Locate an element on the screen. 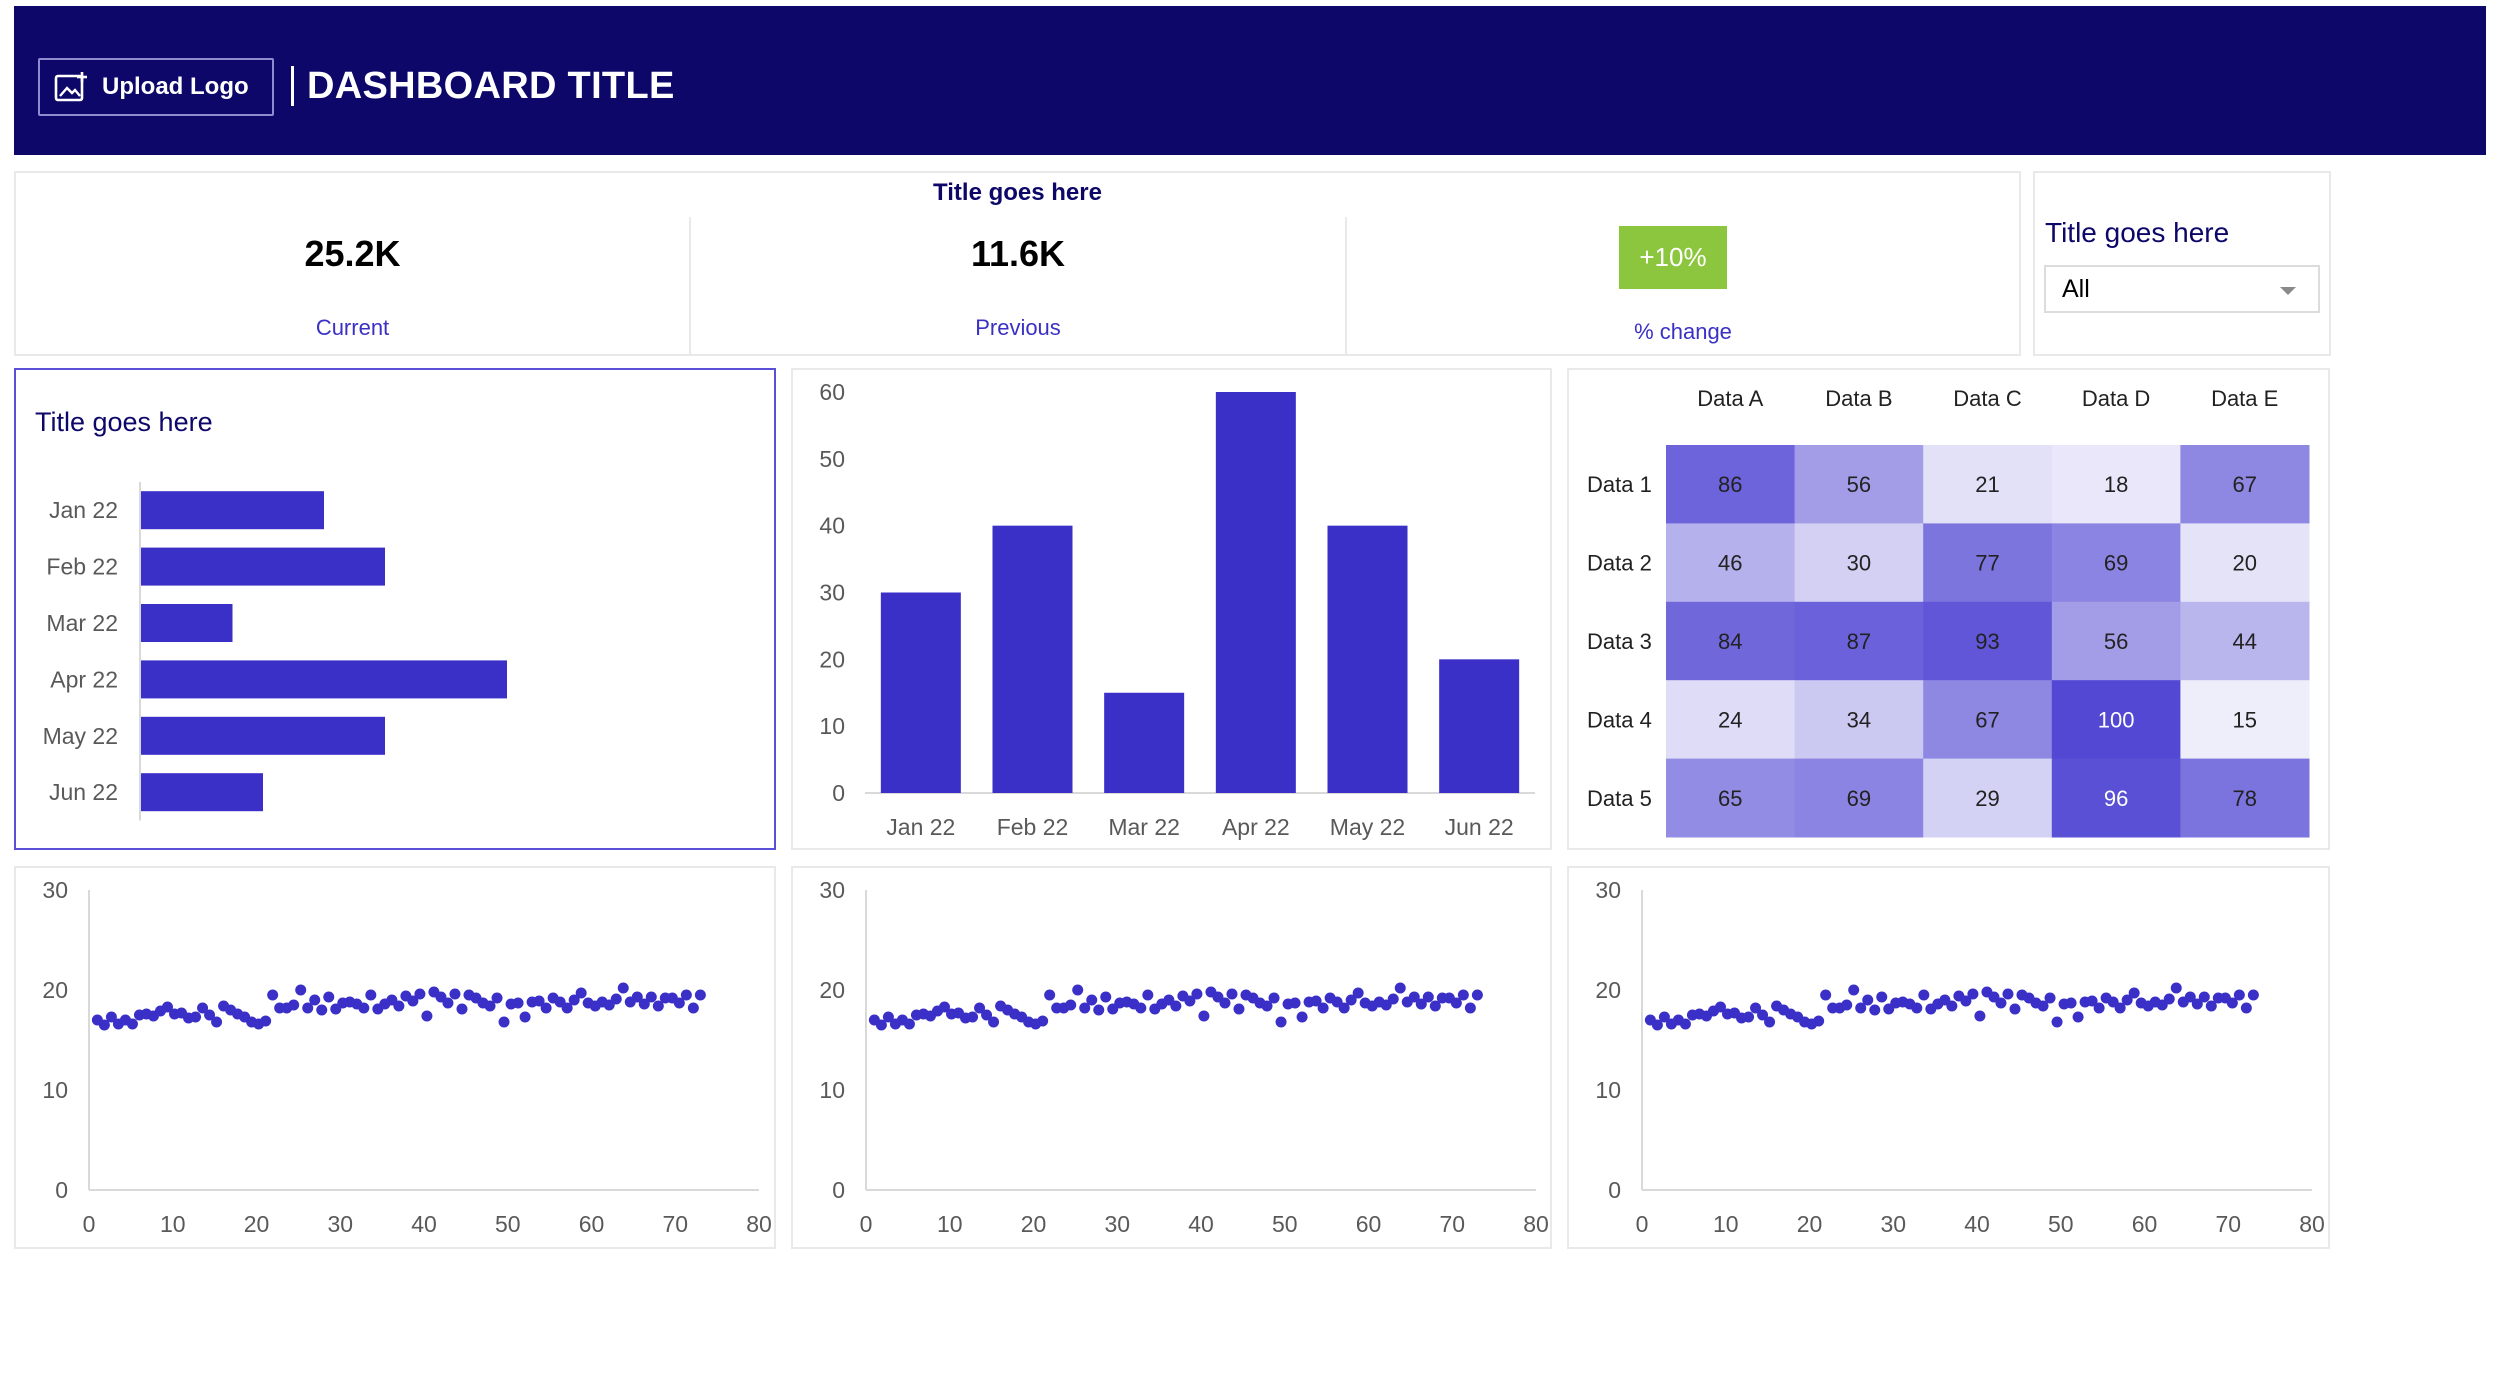 The height and width of the screenshot is (1385, 2505). filter-selected-value: All is located at coordinates (2076, 288).